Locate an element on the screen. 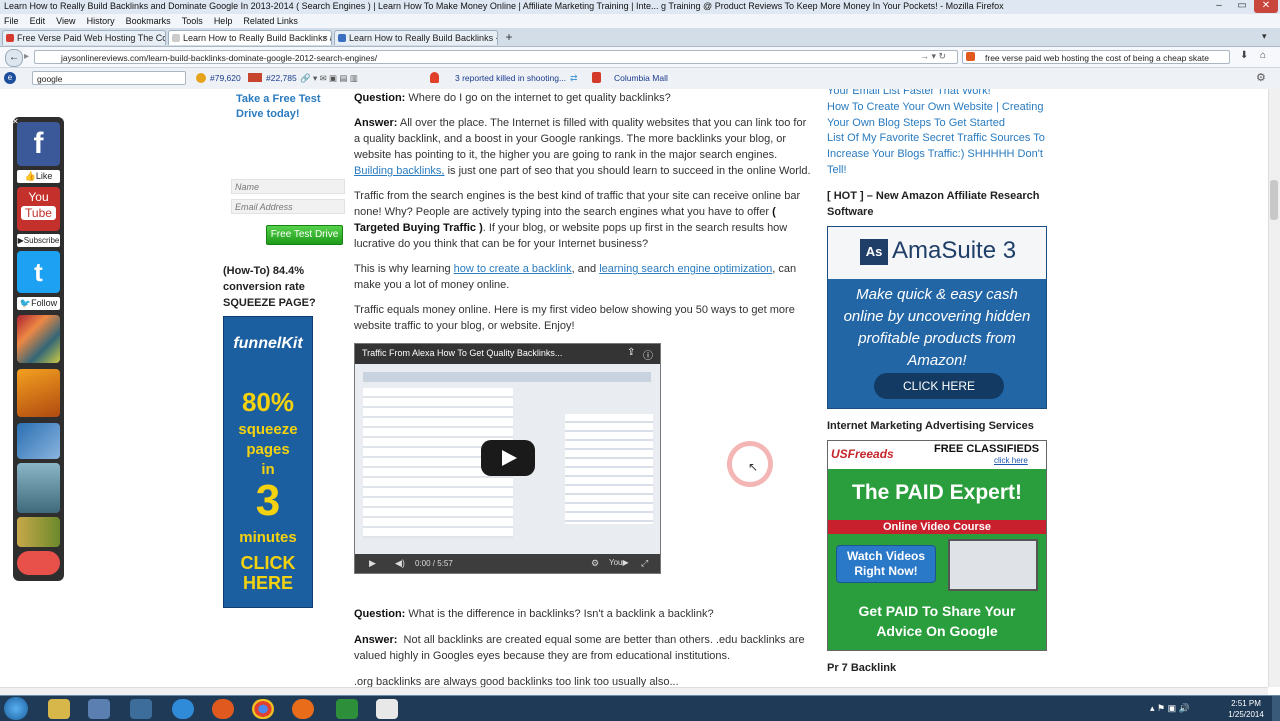  new-tab-button: + is located at coordinates (509, 37).